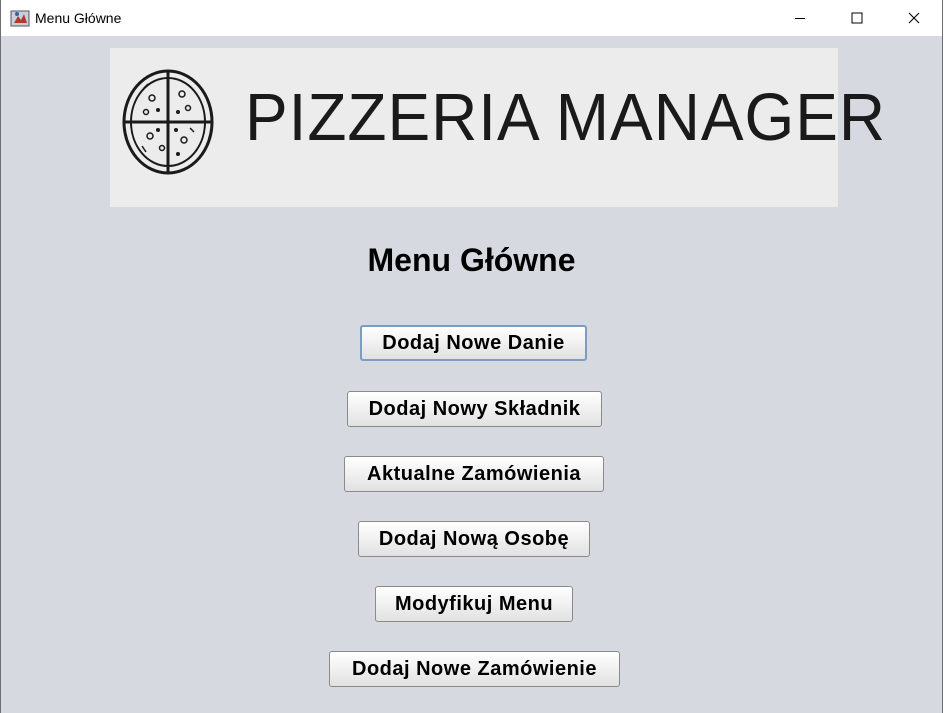 Image resolution: width=945 pixels, height=713 pixels. Describe the element at coordinates (78, 18) in the screenshot. I see `window-title: Menu Główne` at that location.